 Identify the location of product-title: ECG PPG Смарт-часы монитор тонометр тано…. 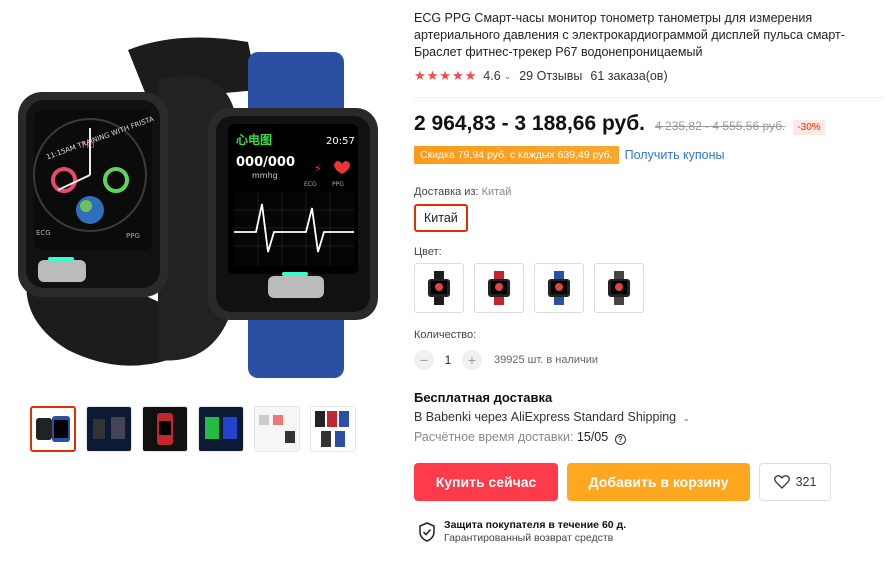
(629, 35).